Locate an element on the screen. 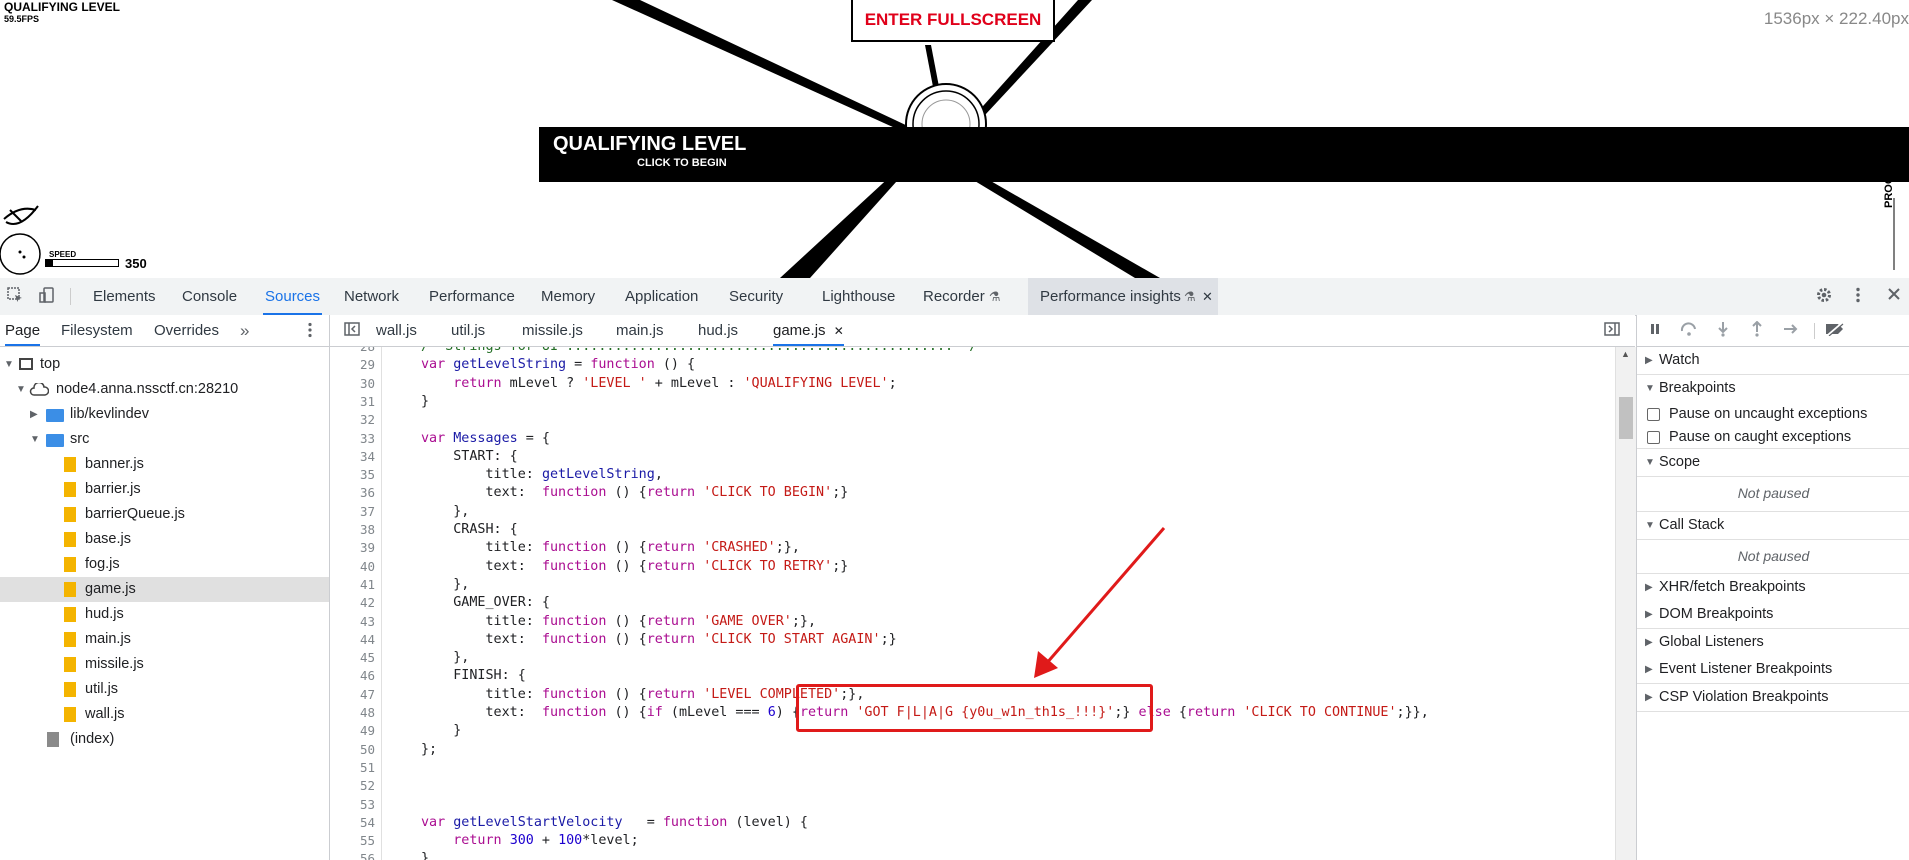 This screenshot has height=860, width=1909. device-toolbar-icon is located at coordinates (47, 296).